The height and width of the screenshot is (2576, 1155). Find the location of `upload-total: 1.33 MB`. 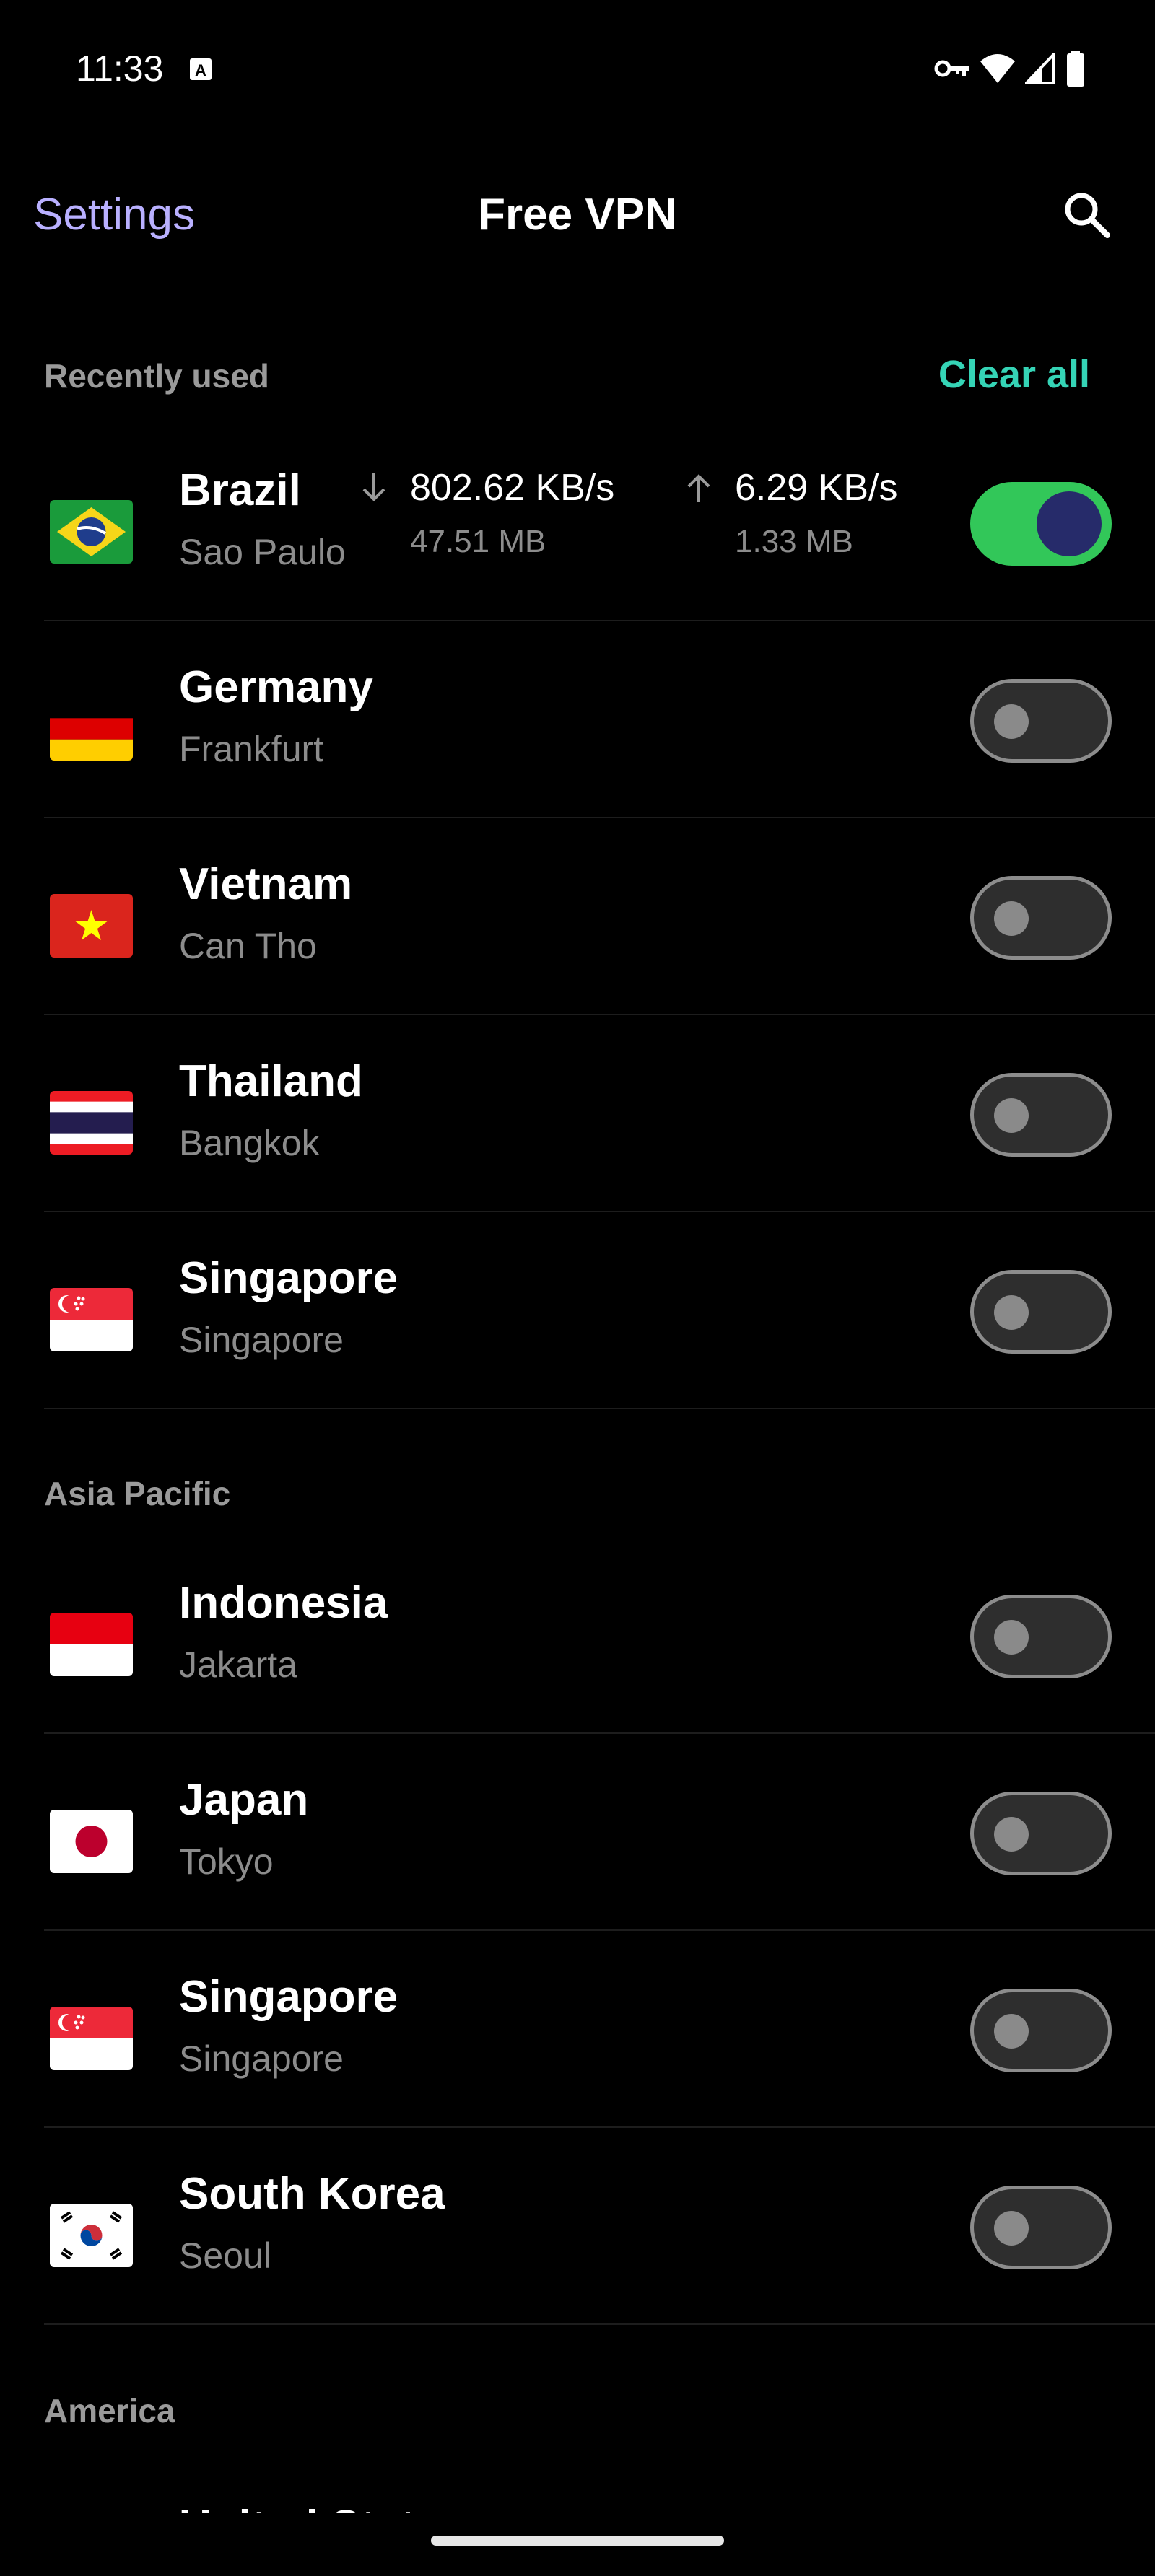

upload-total: 1.33 MB is located at coordinates (794, 541).